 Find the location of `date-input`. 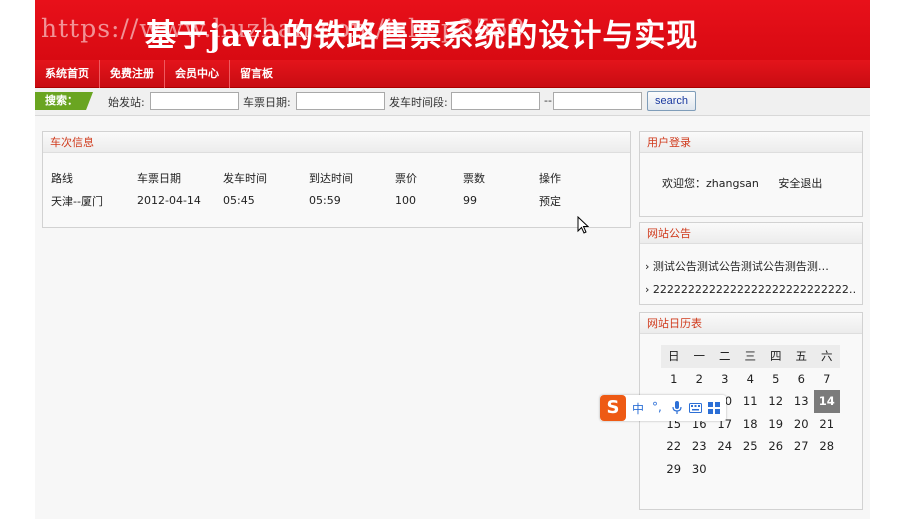

date-input is located at coordinates (340, 101).